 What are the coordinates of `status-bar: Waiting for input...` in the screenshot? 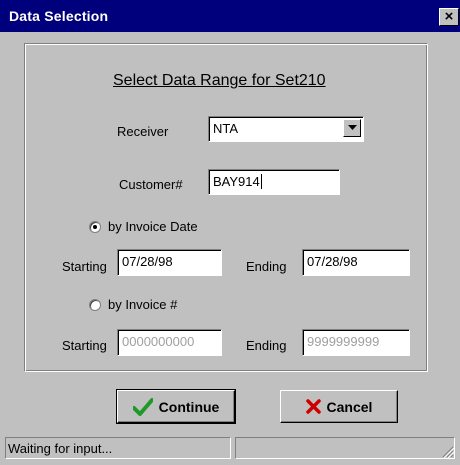 It's located at (230, 448).